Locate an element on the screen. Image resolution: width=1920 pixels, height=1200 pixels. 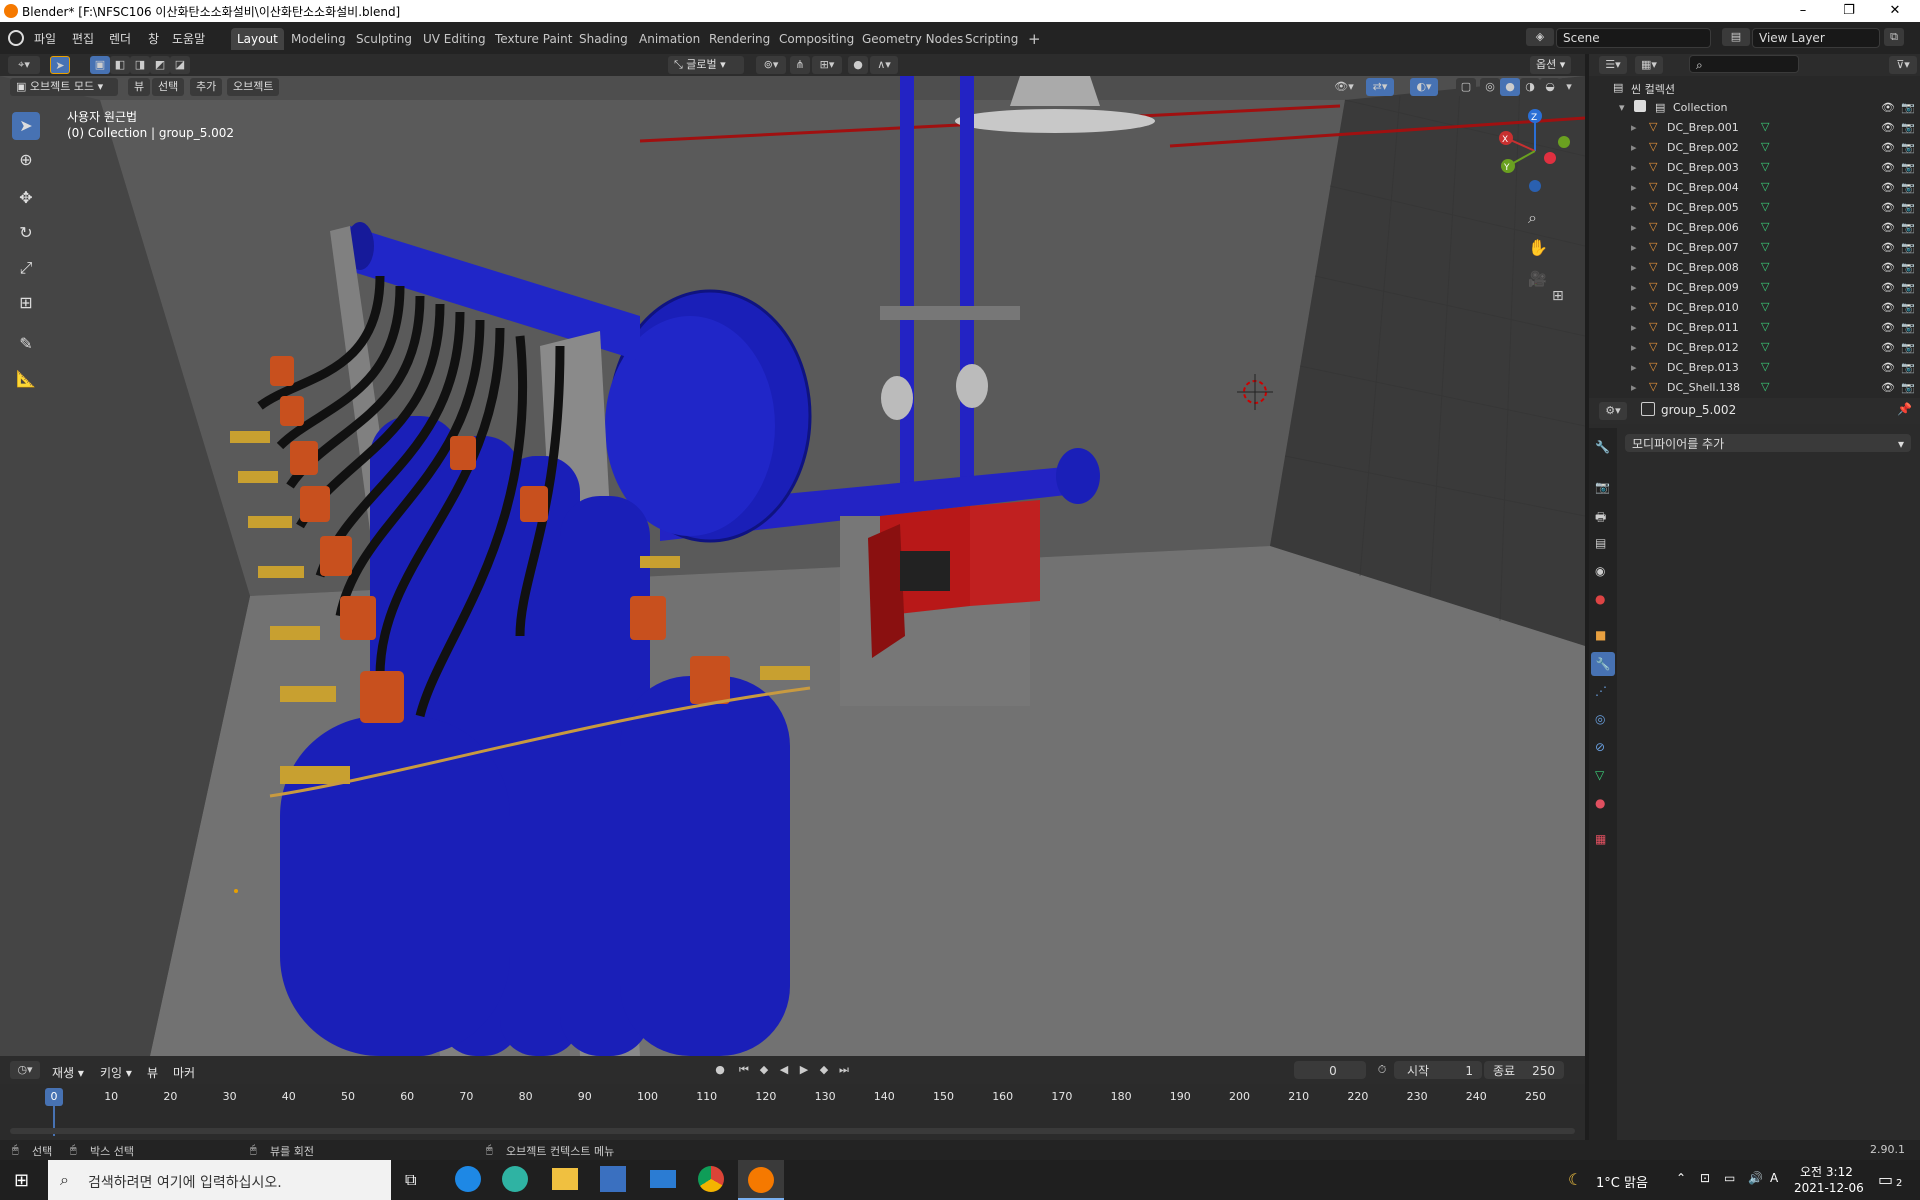
select-invert-icon: ◩ is located at coordinates (160, 65).